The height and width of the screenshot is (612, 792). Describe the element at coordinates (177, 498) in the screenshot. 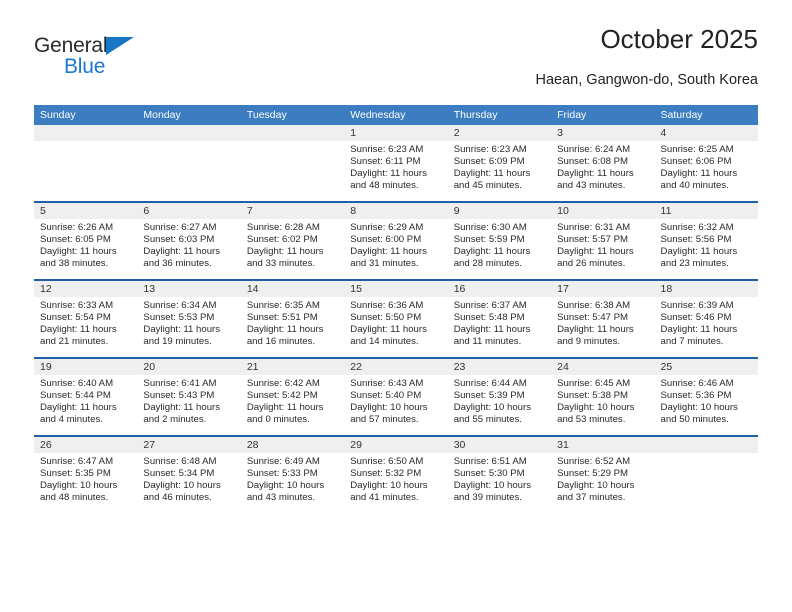

I see `daylight-text-line2: and 46 minutes.` at that location.